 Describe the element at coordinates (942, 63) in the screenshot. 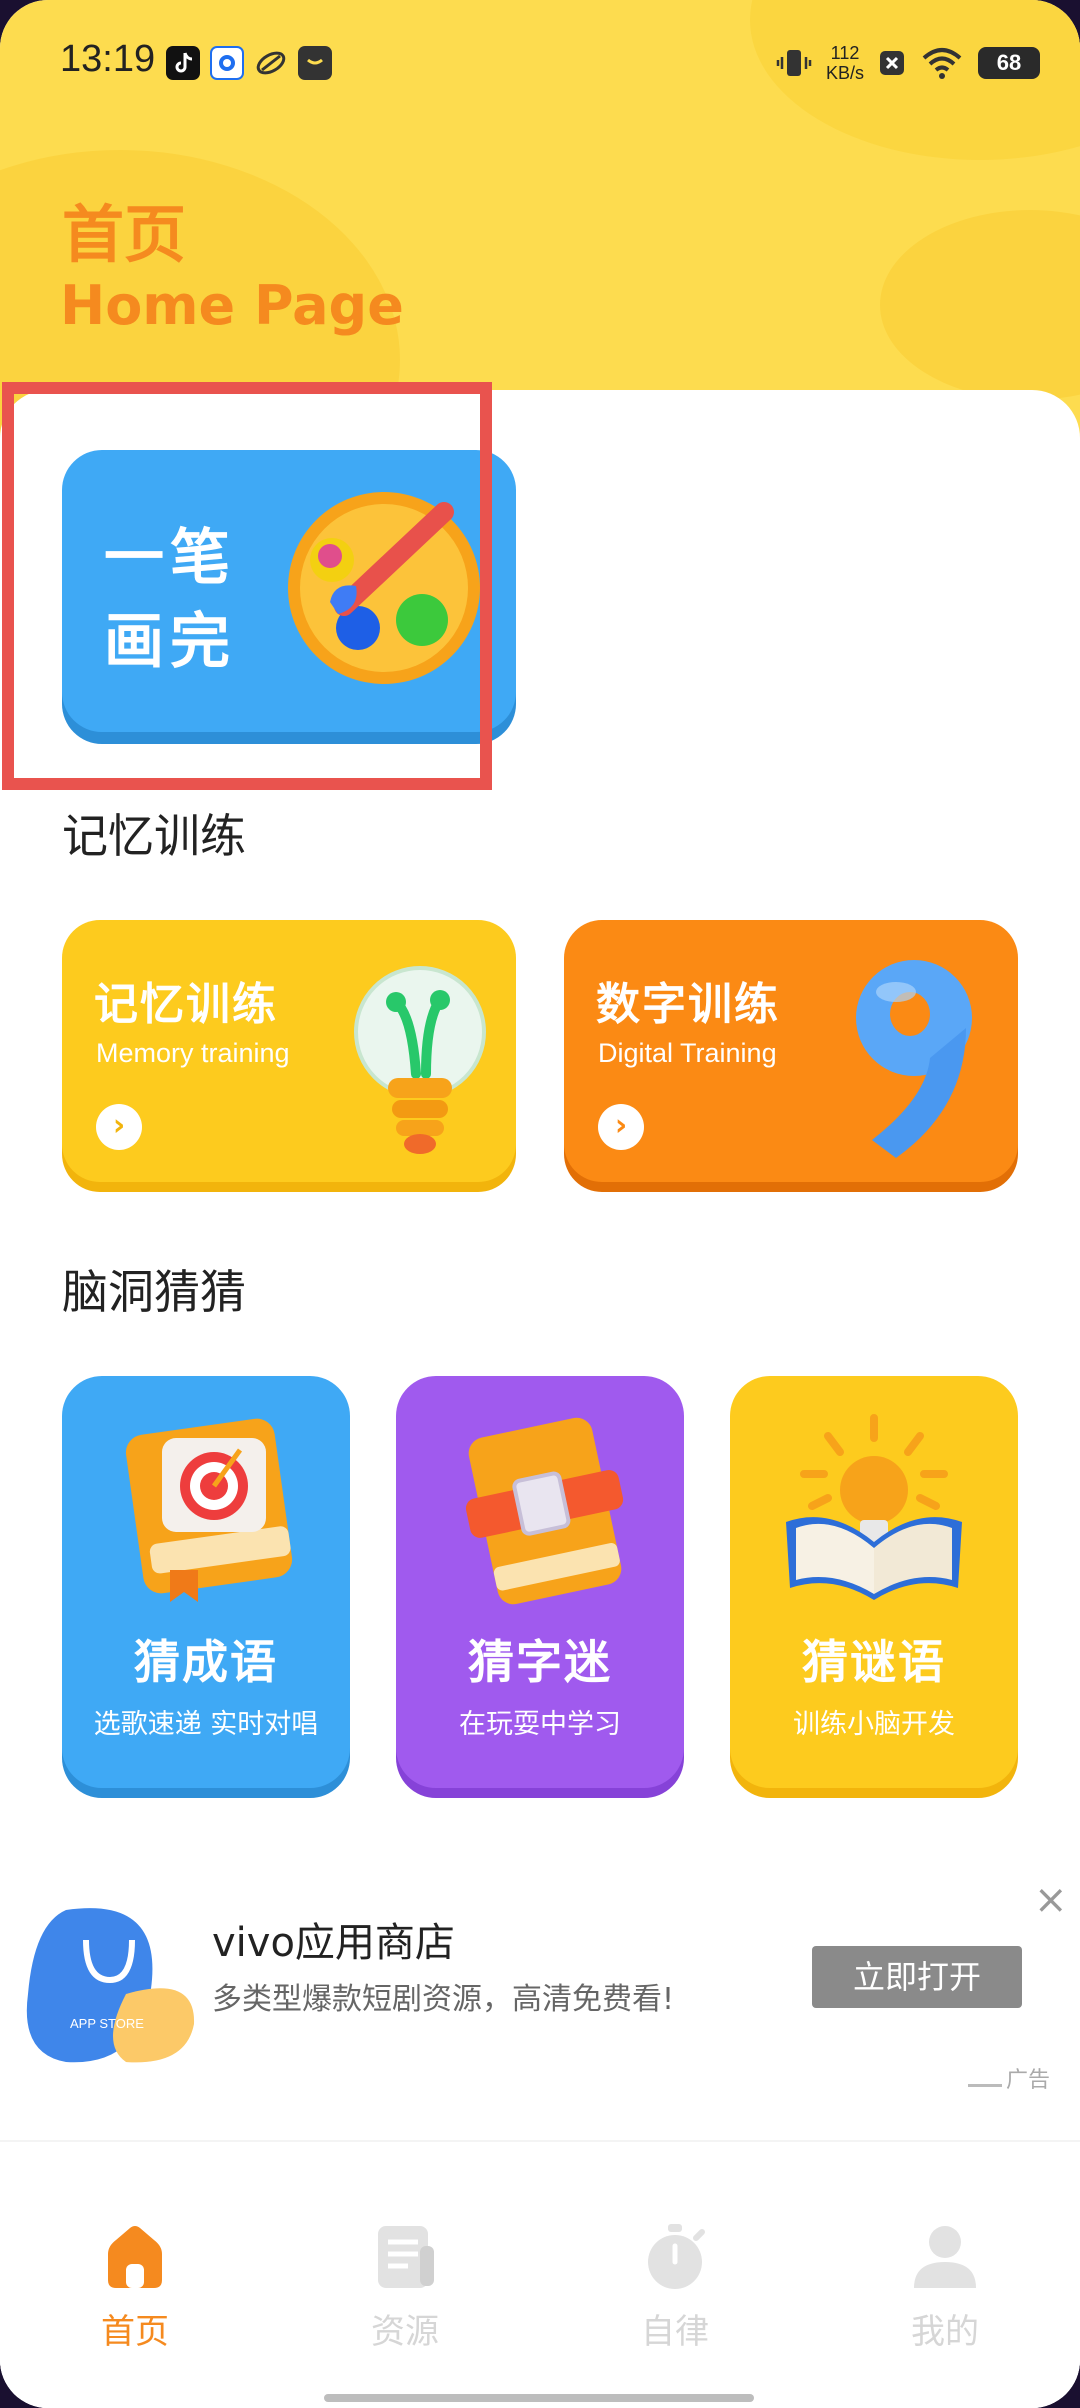

I see `wifi-icon` at that location.